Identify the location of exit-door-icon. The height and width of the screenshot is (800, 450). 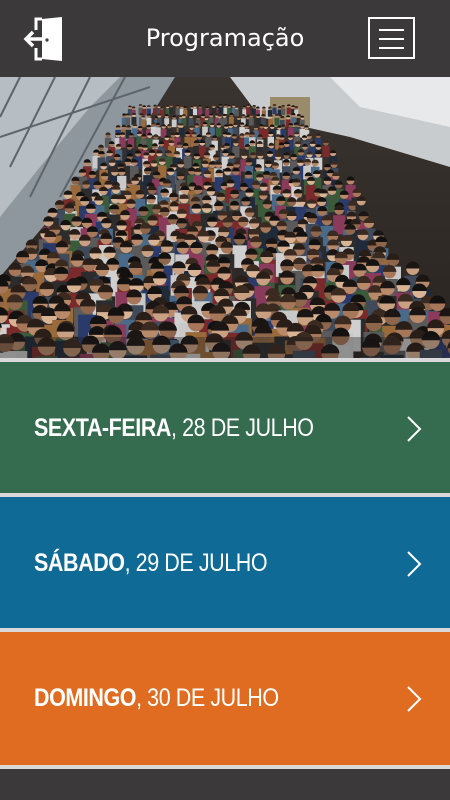
(42, 39).